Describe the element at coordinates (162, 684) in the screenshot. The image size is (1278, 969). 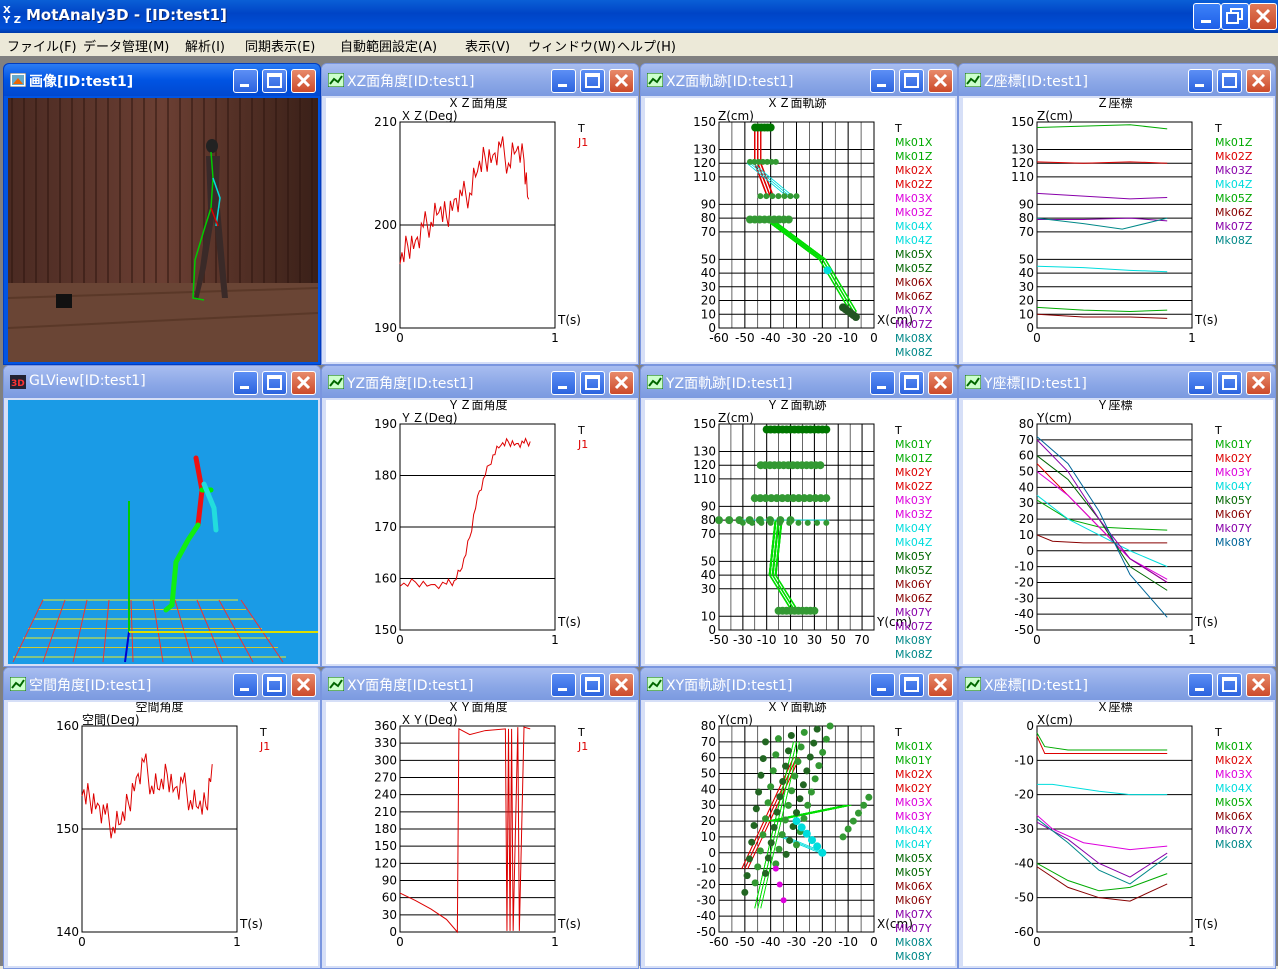
I see `window-title-bar: 空間角度[ID:test1]` at that location.